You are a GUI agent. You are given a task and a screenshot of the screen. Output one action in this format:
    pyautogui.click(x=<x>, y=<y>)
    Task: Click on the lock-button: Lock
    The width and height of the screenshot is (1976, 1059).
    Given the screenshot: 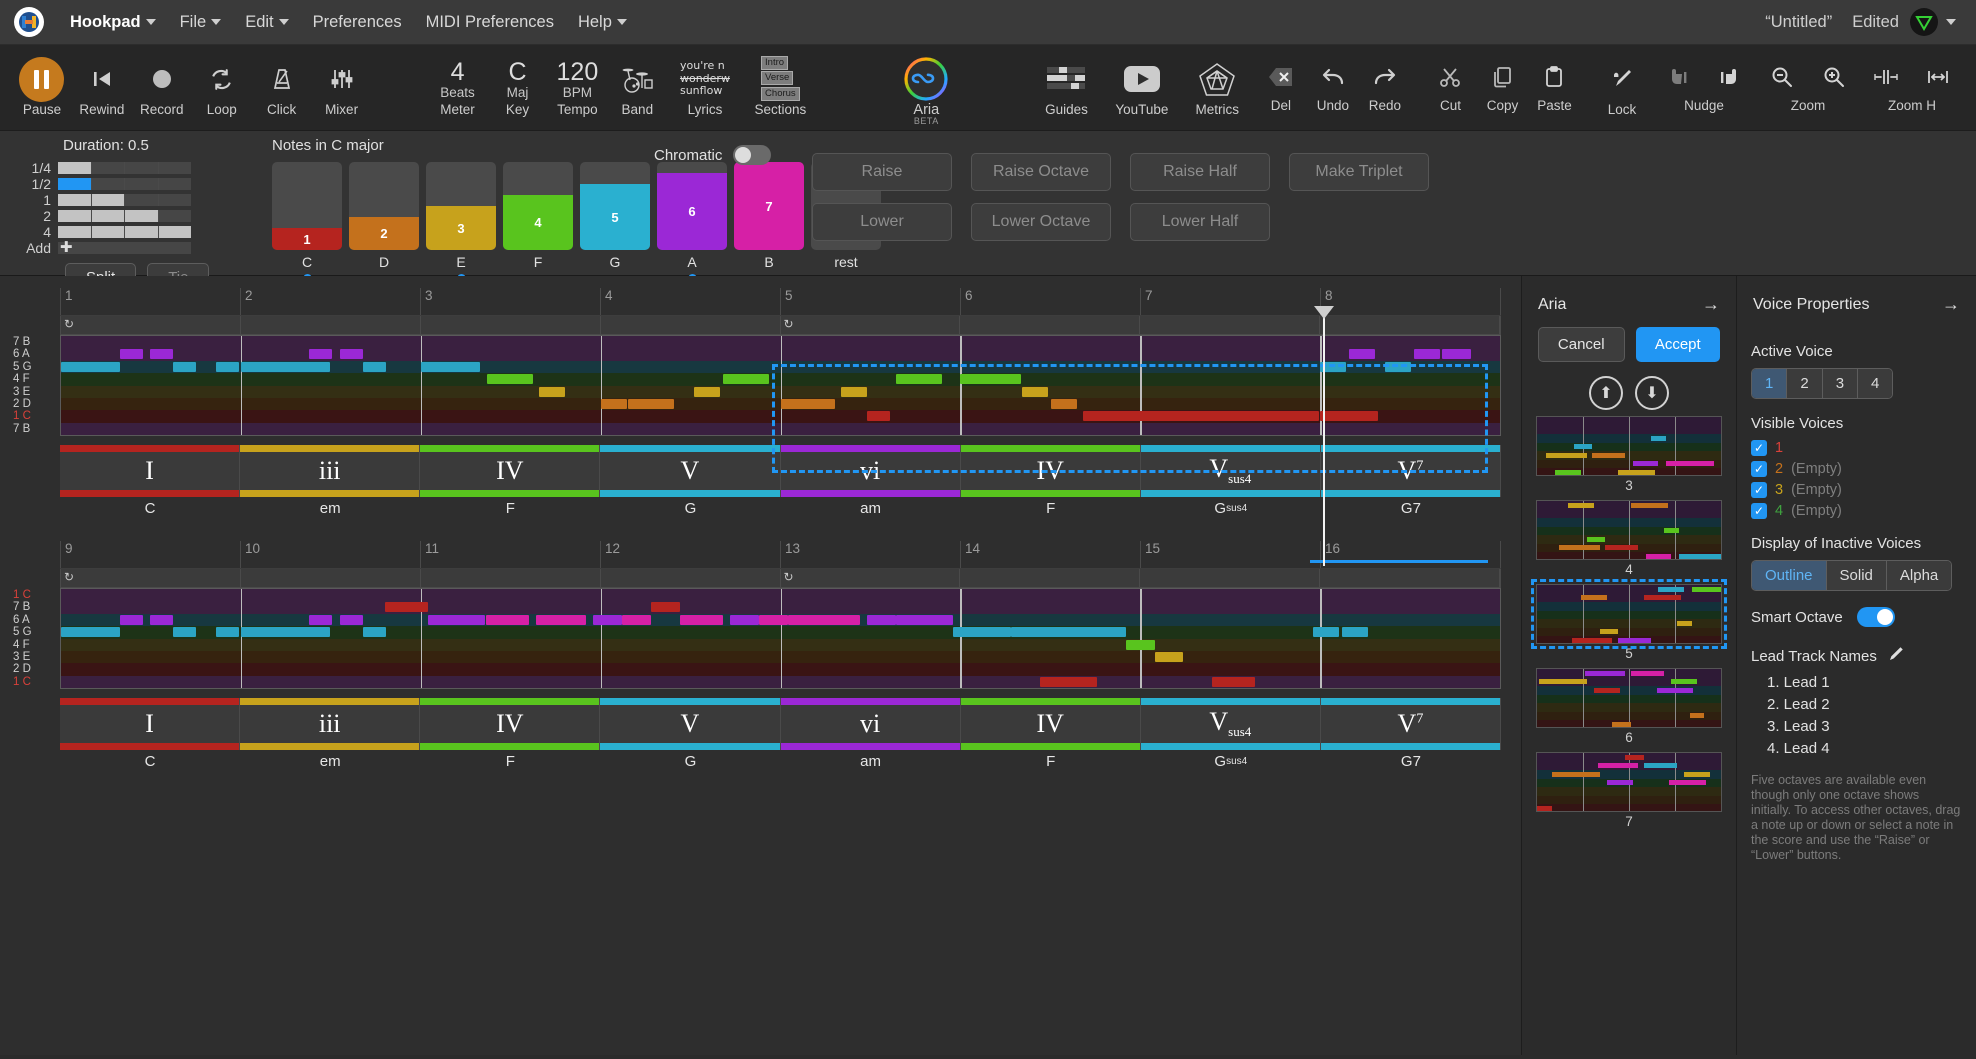 What is the action you would take?
    pyautogui.click(x=1622, y=85)
    